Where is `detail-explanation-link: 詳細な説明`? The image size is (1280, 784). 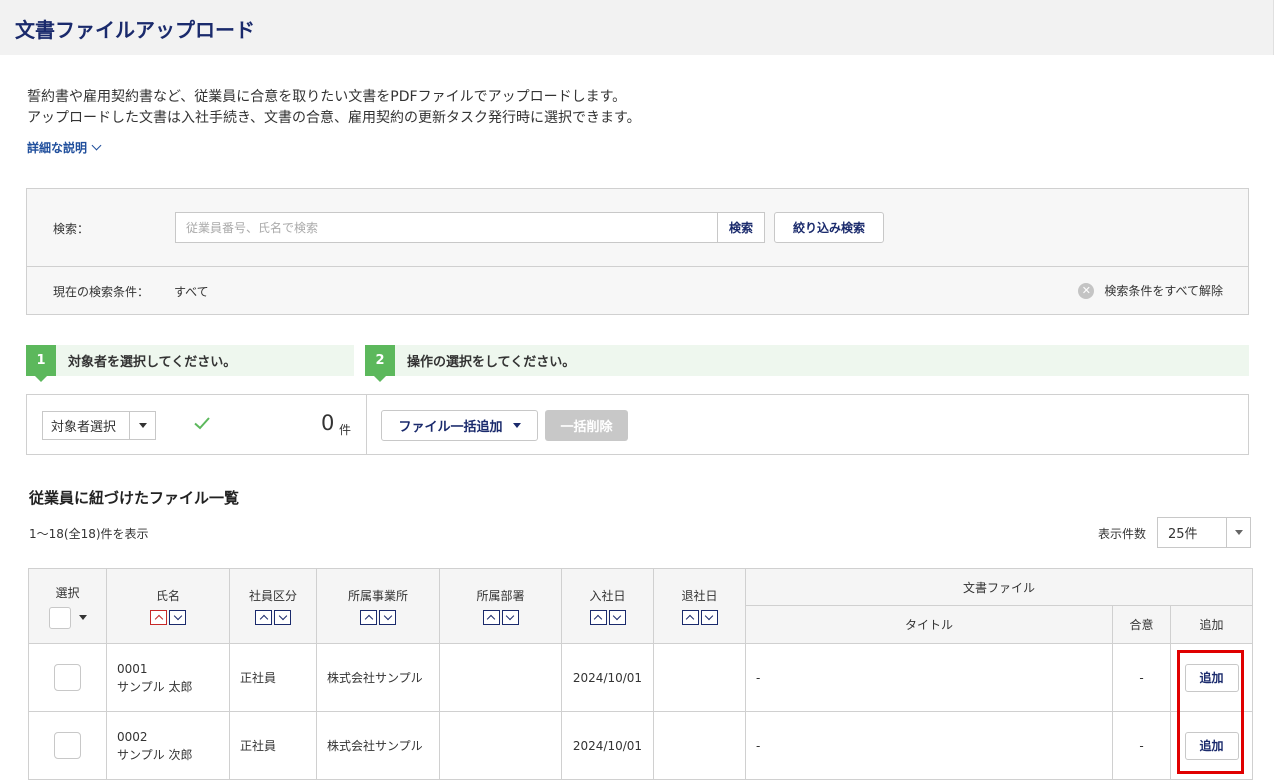
detail-explanation-link: 詳細な説明 is located at coordinates (64, 147).